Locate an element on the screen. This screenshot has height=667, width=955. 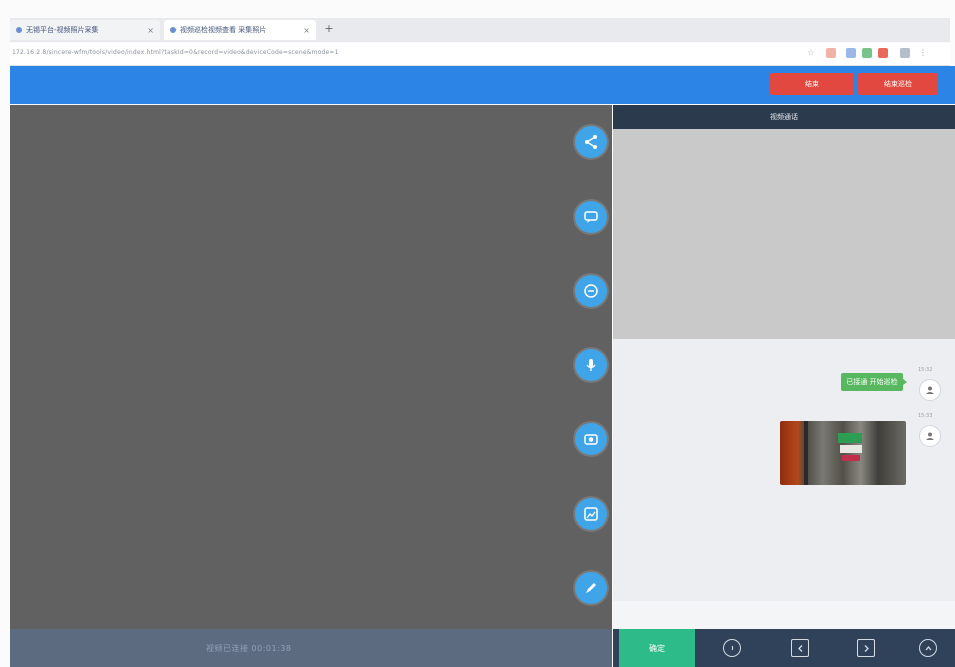
new-tab-icon: + is located at coordinates (329, 29).